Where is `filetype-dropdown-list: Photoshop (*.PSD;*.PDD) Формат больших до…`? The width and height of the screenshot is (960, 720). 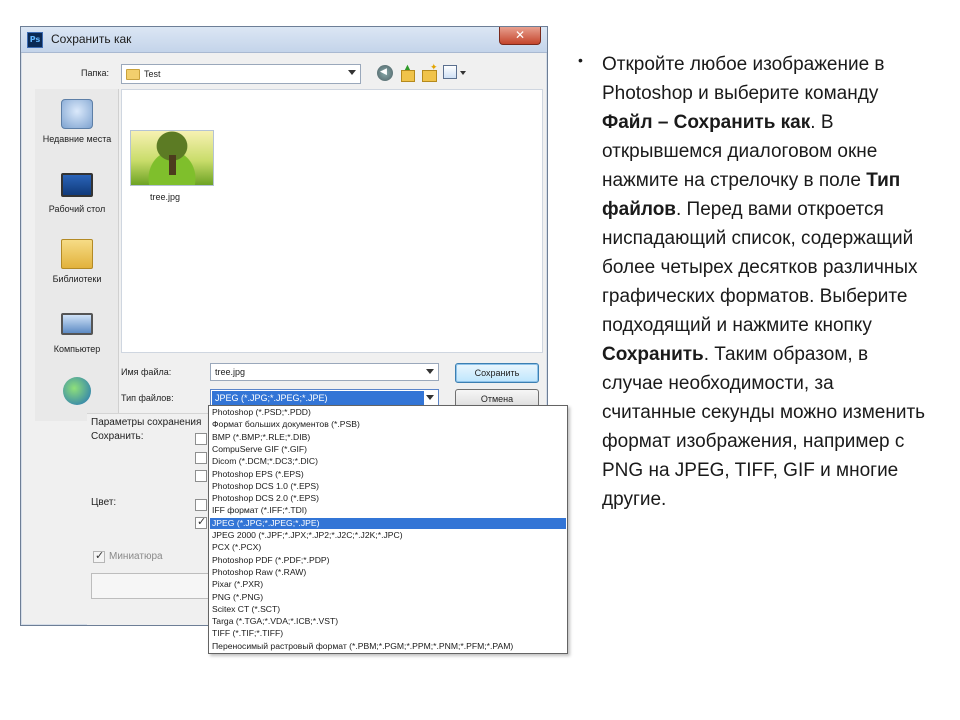 filetype-dropdown-list: Photoshop (*.PSD;*.PDD) Формат больших до… is located at coordinates (388, 529).